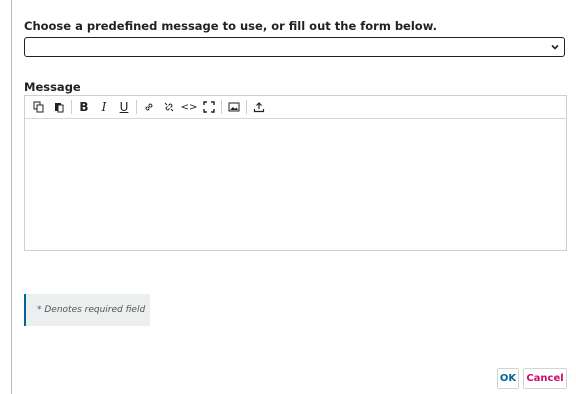 Image resolution: width=576 pixels, height=394 pixels. What do you see at coordinates (39, 107) in the screenshot?
I see `copy-icon` at bounding box center [39, 107].